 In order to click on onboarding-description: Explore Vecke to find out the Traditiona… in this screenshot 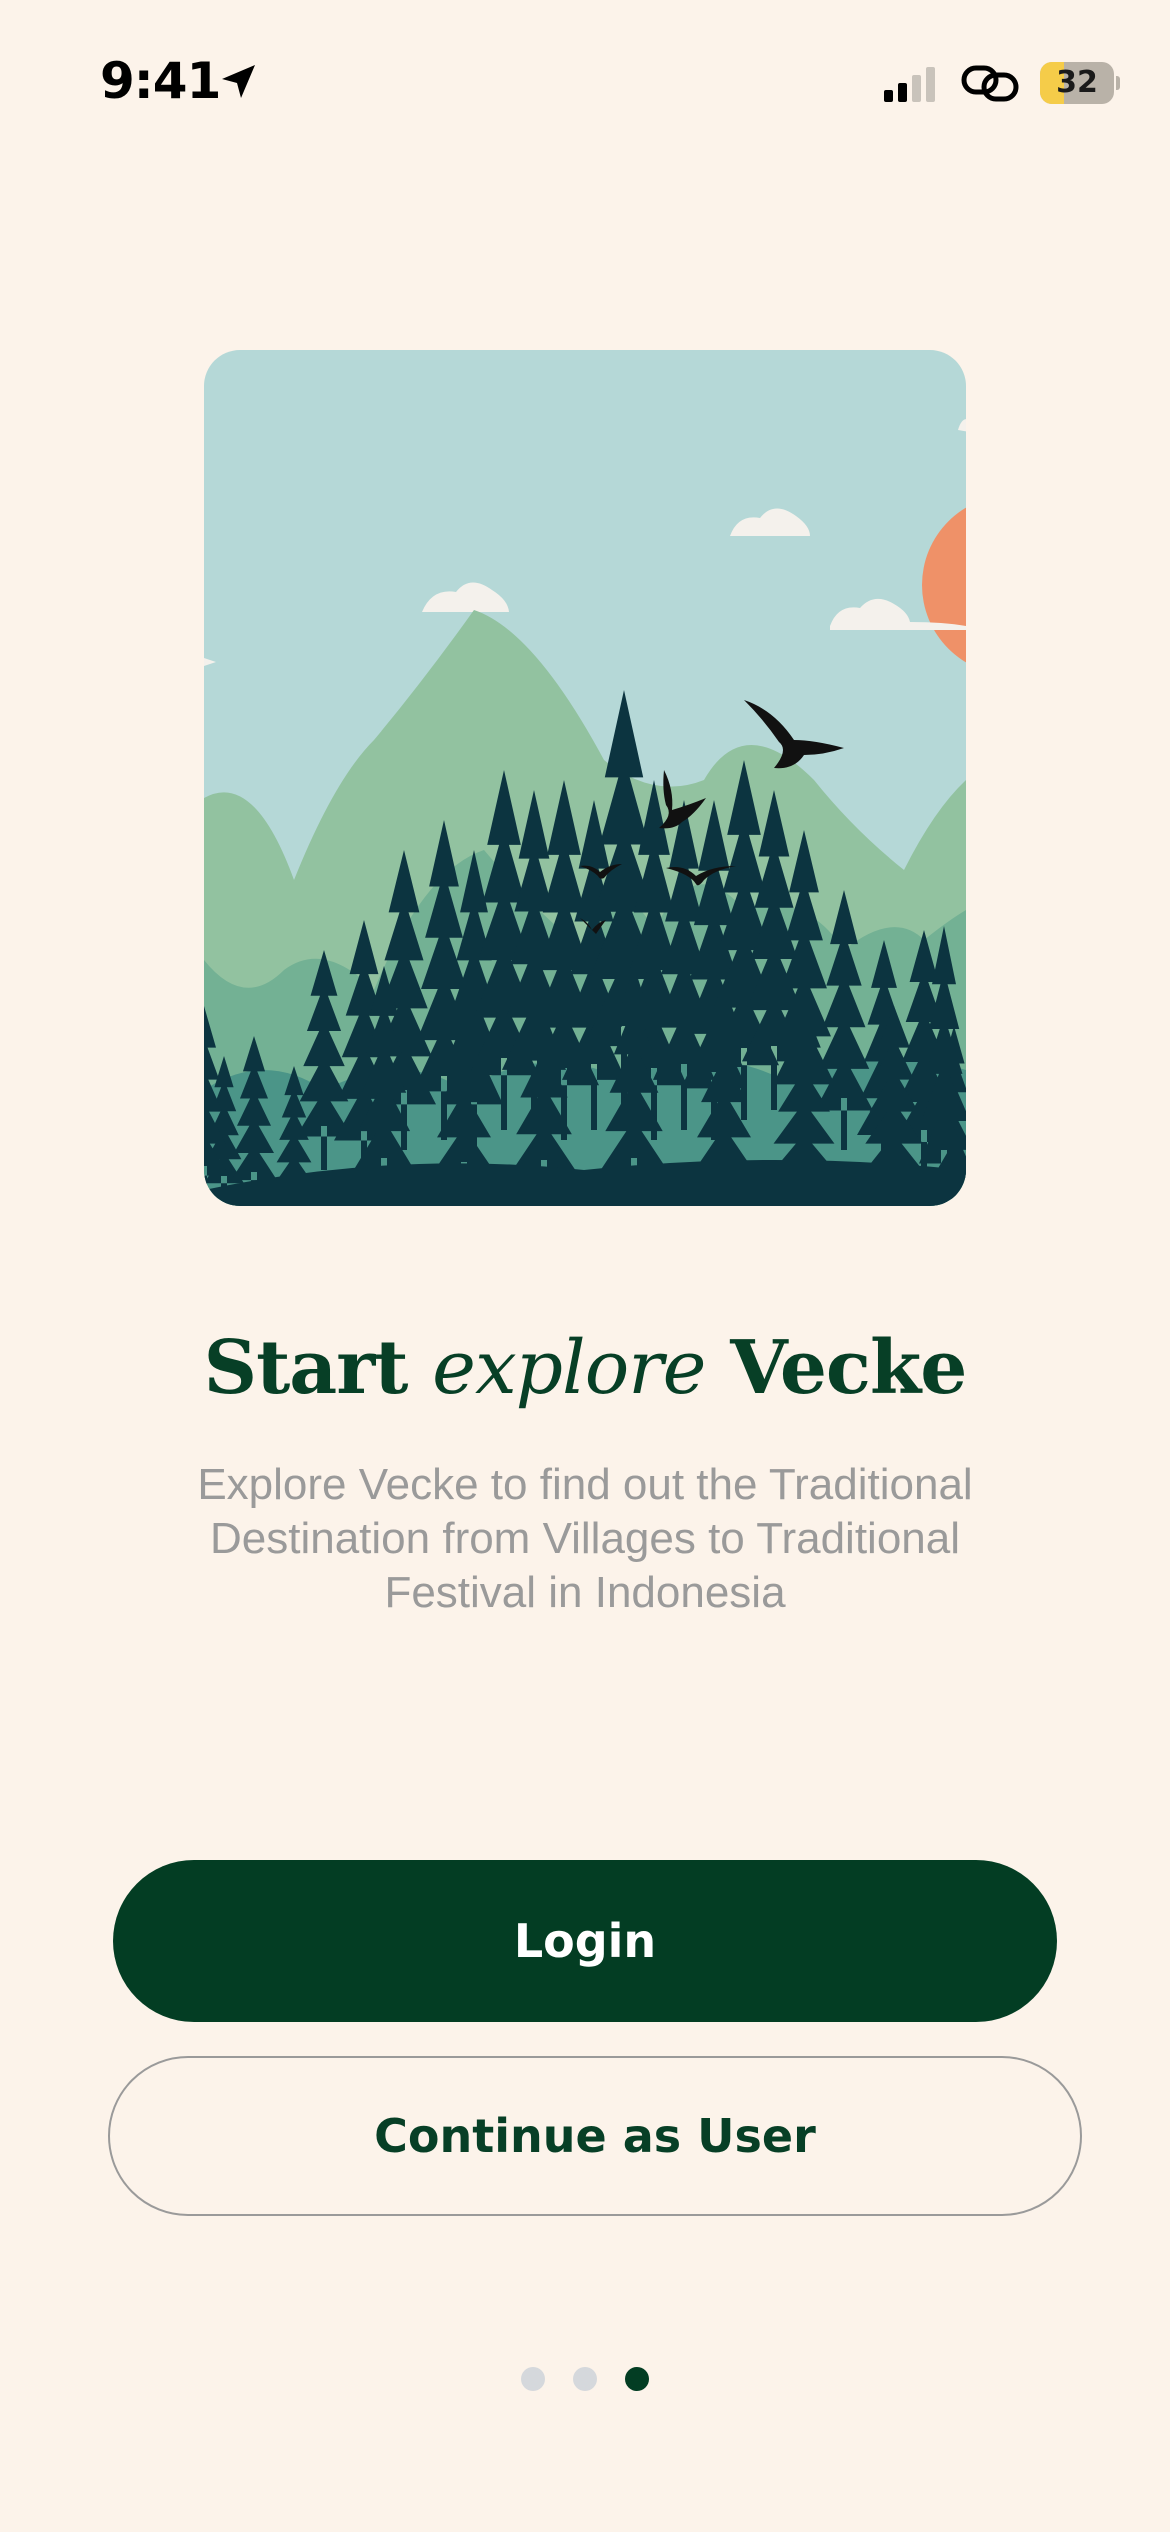, I will do `click(585, 1538)`.